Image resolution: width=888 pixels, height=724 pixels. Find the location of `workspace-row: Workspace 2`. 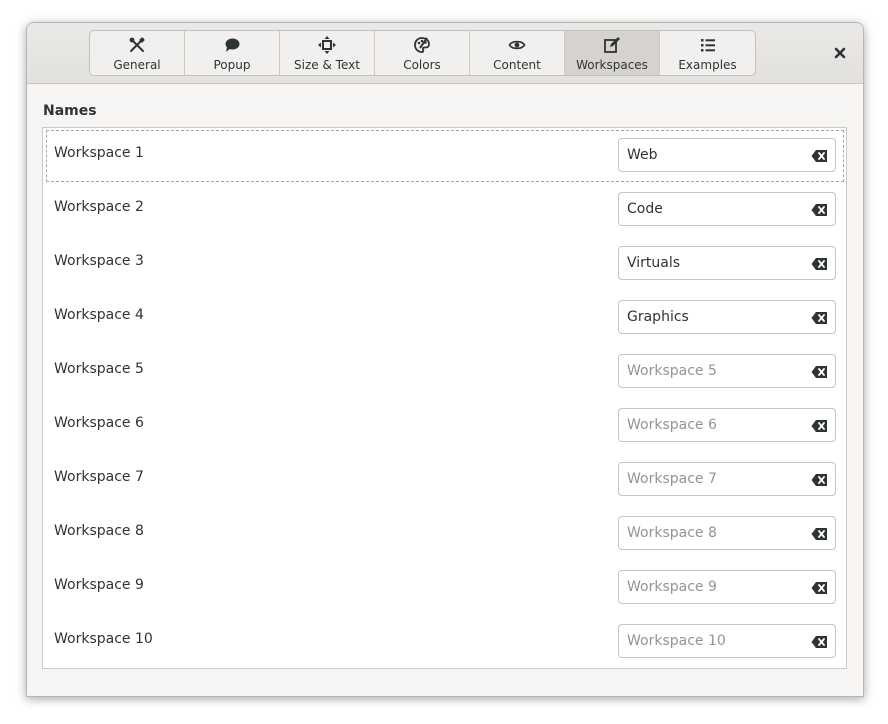

workspace-row: Workspace 2 is located at coordinates (444, 209).